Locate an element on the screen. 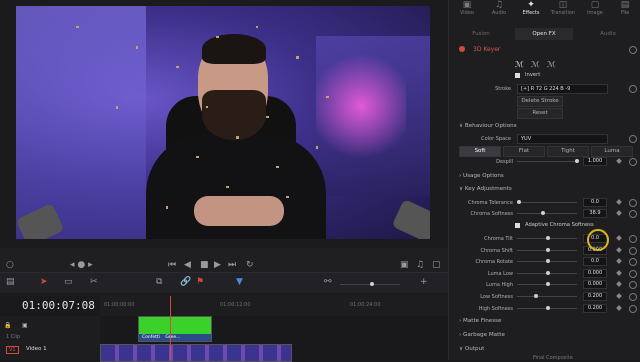 This screenshot has height=362, width=640. usage-section: › Usage Options is located at coordinates (481, 176).